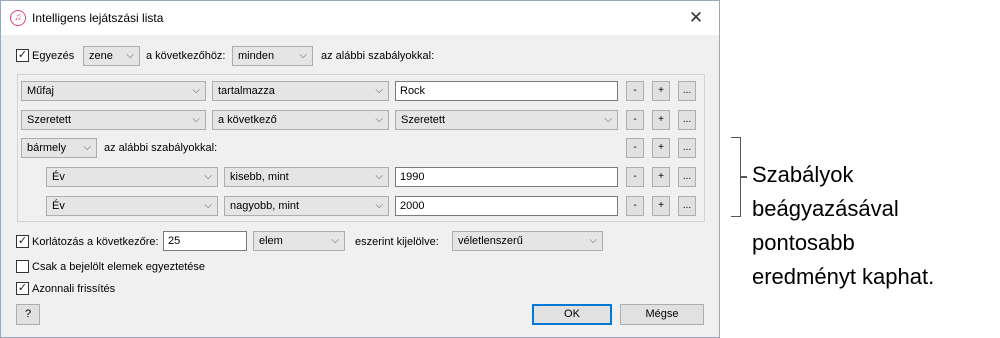 The width and height of the screenshot is (1000, 338). I want to click on nested-rule-operator-select: kisebb, mint ⌵, so click(306, 177).